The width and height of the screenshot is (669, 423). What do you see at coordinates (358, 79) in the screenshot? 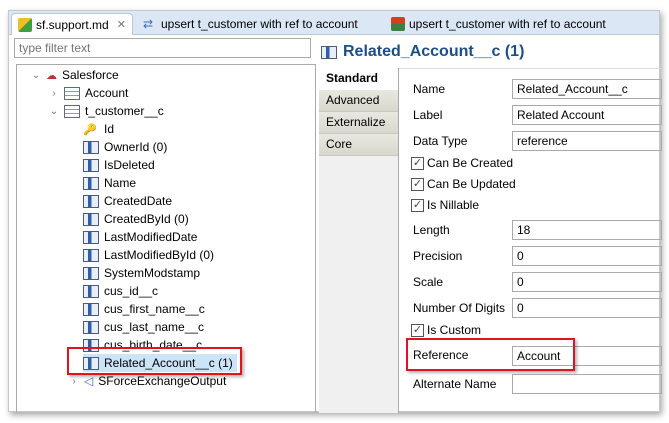
I see `tab-standard: Standard` at bounding box center [358, 79].